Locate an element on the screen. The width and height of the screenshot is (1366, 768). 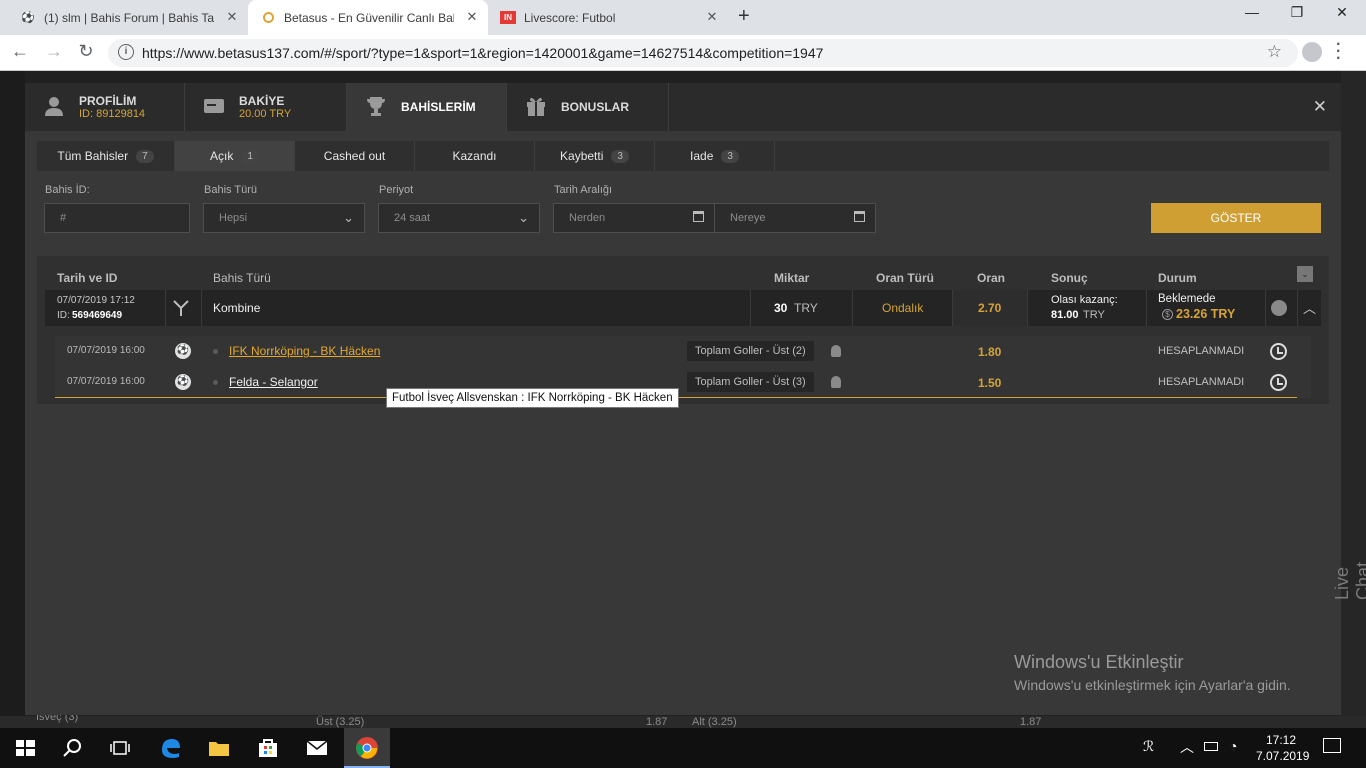
period-select: 24 saat ⌄ is located at coordinates (459, 218).